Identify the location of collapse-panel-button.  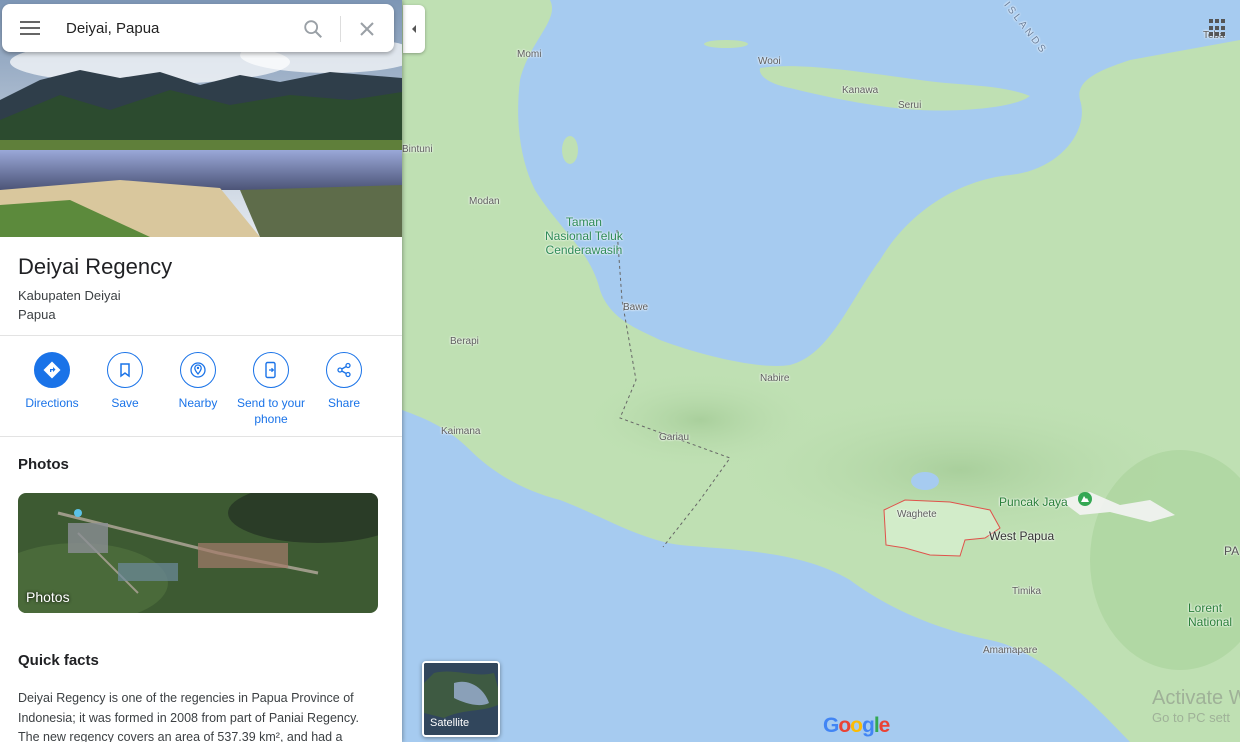
(414, 29).